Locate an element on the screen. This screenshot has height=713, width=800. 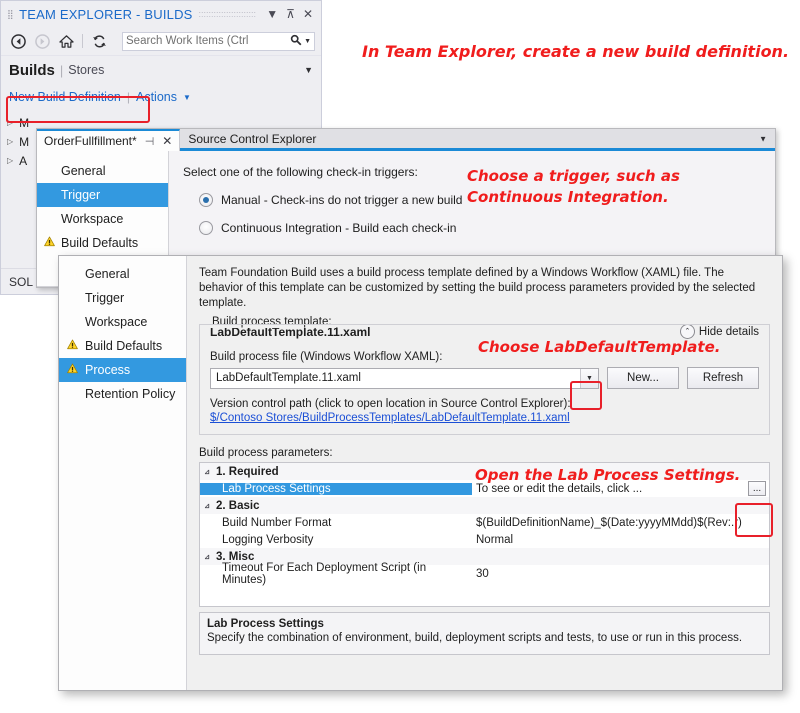
team-explorer-toolbar: Search Work Items (Ctrl ▼ is located at coordinates (161, 41).